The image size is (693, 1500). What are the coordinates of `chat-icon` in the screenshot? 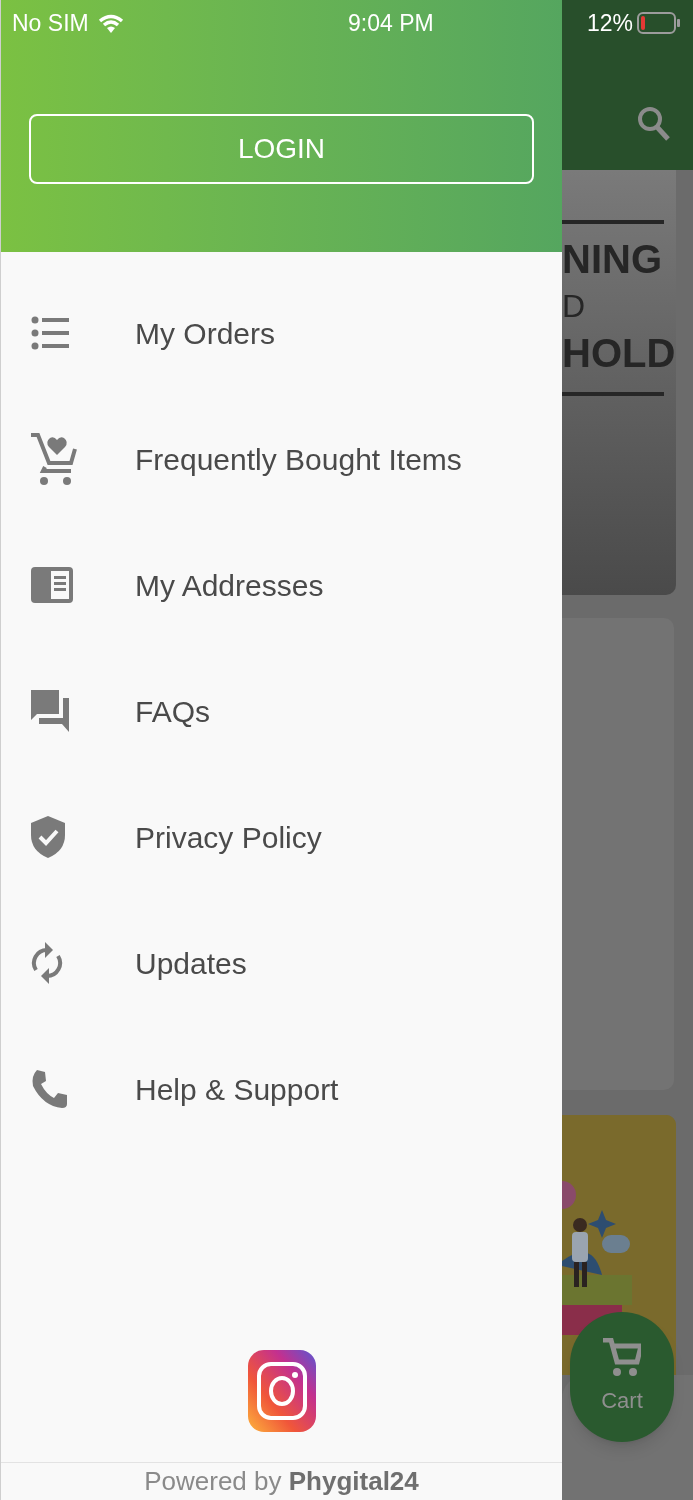 It's located at (51, 711).